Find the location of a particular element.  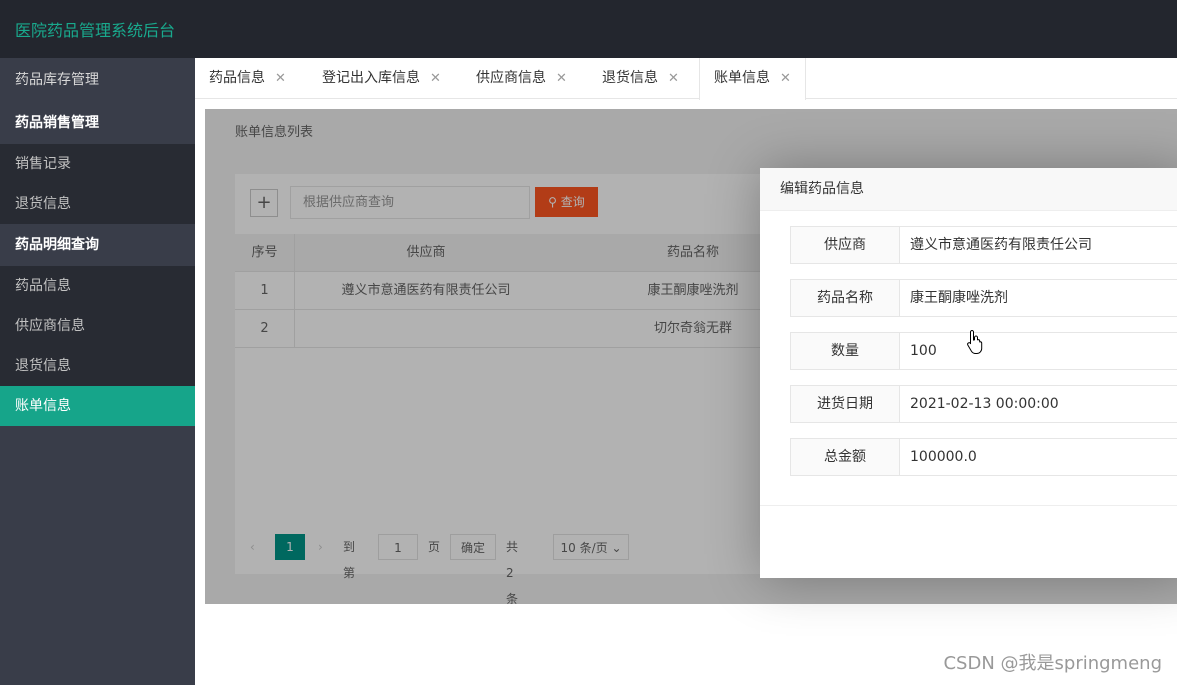

field-label: 数量 is located at coordinates (845, 351).